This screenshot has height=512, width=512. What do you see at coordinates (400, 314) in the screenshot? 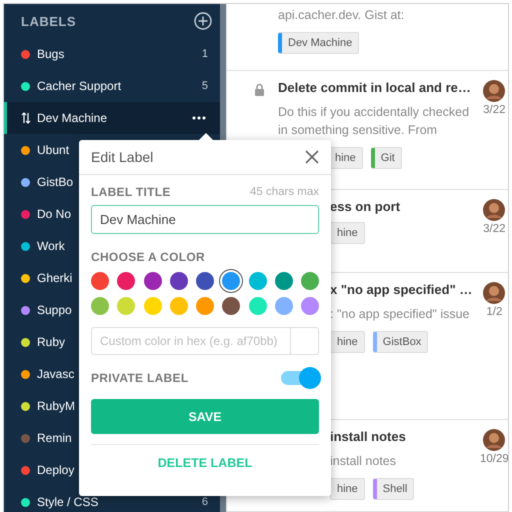
I see `note-snippet: : "no app specified" issue` at bounding box center [400, 314].